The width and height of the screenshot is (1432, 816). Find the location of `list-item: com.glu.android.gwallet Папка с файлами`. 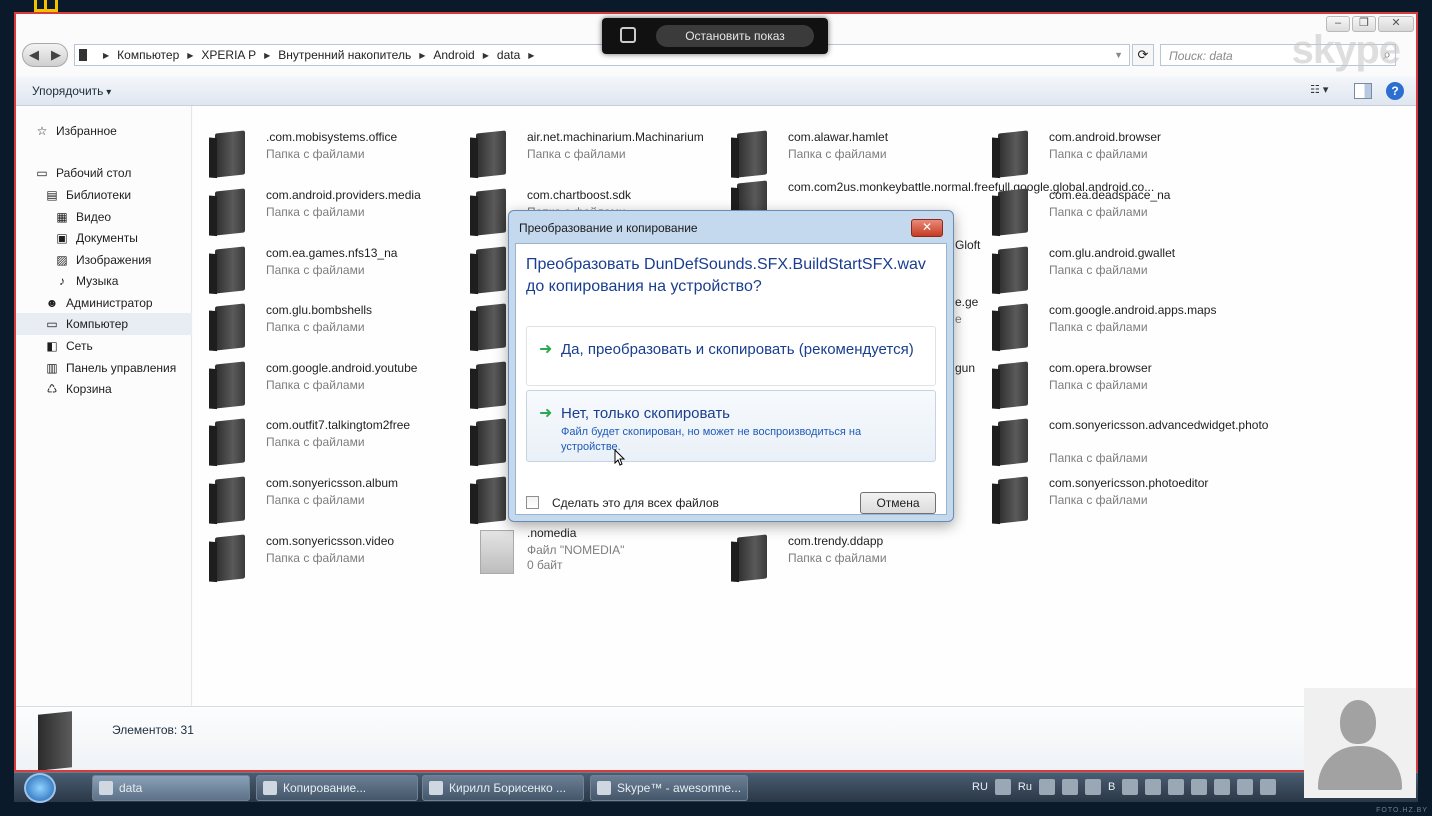

list-item: com.glu.android.gwallet Папка с файлами is located at coordinates (1106, 269).